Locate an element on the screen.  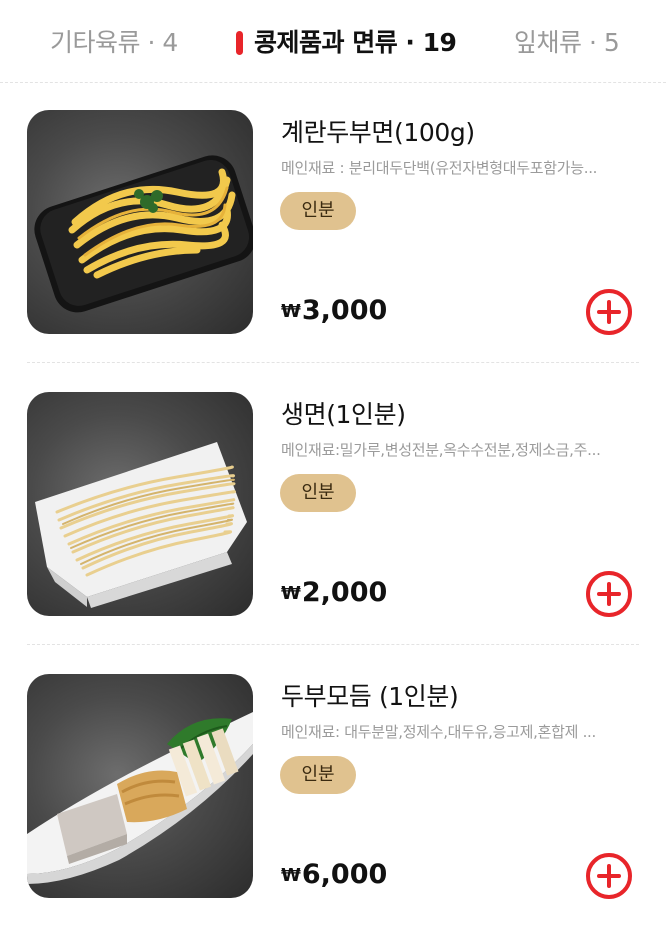
item-price: ₩2,000 is located at coordinates (334, 593).